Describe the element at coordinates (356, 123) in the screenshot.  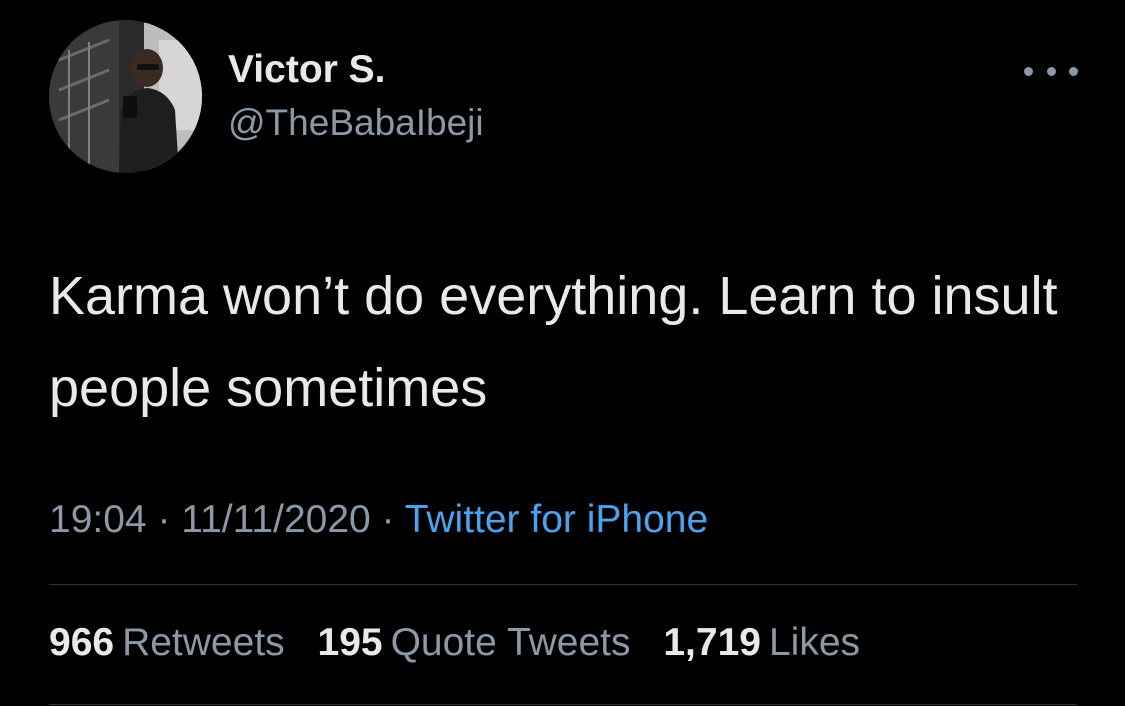
I see `author-handle: @TheBabaIbeji` at that location.